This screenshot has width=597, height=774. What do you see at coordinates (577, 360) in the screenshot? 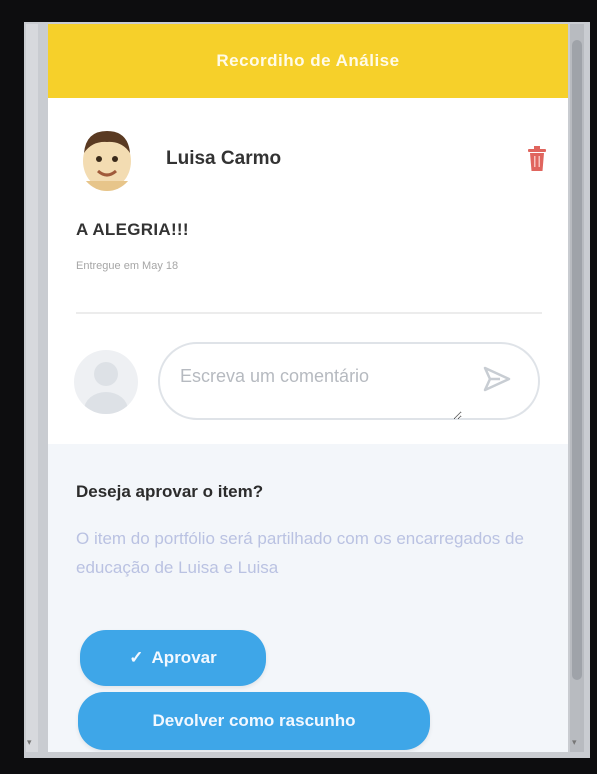
I see `scrollbar-thumb` at bounding box center [577, 360].